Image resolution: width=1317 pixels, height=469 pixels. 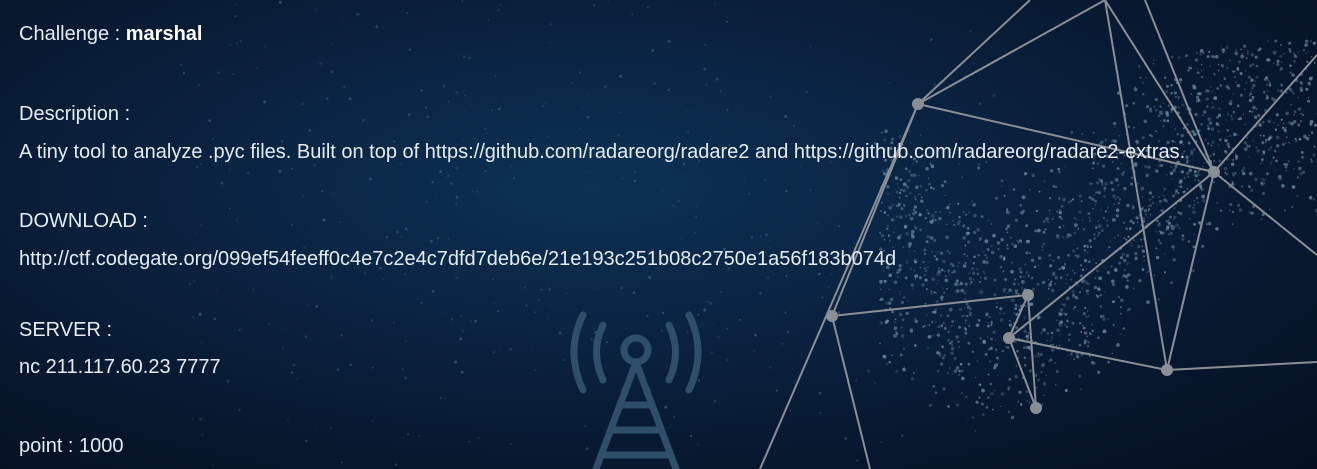 What do you see at coordinates (120, 367) in the screenshot?
I see `server-address: nc 211.117.60.23 7777` at bounding box center [120, 367].